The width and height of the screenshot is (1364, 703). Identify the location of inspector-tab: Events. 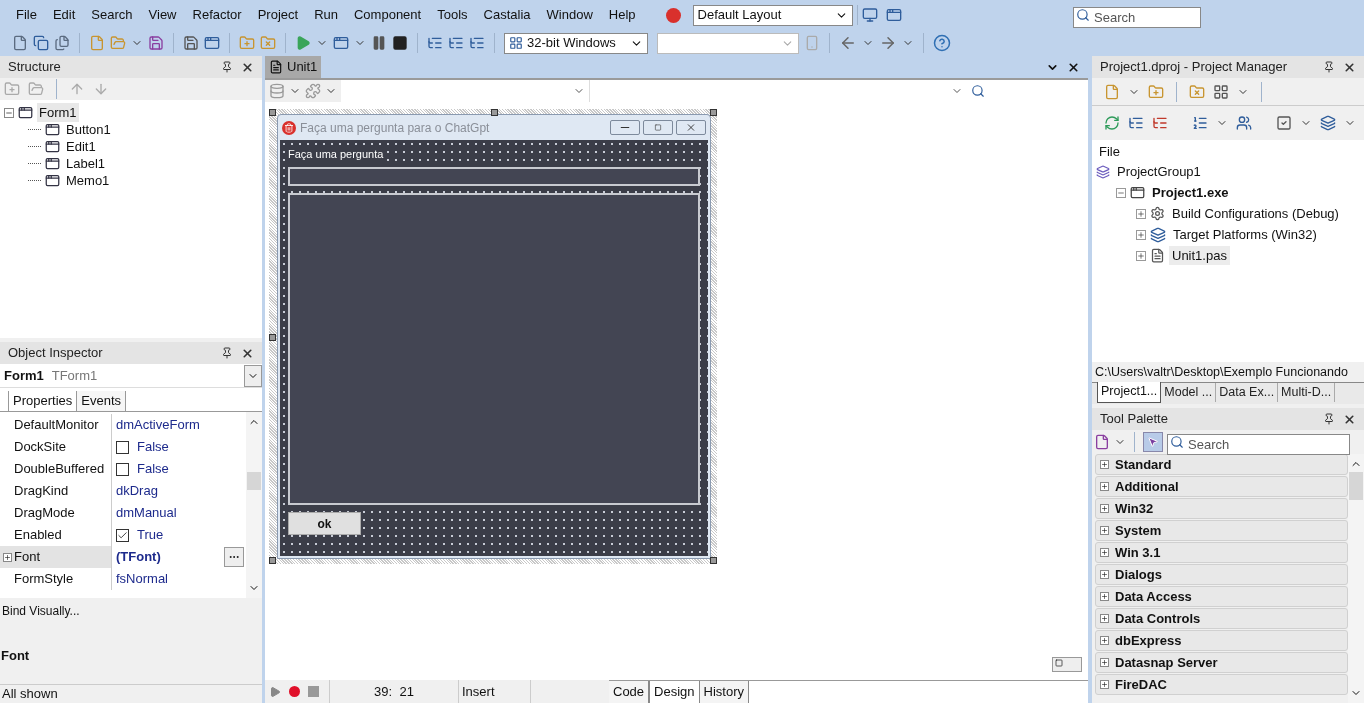
(101, 401).